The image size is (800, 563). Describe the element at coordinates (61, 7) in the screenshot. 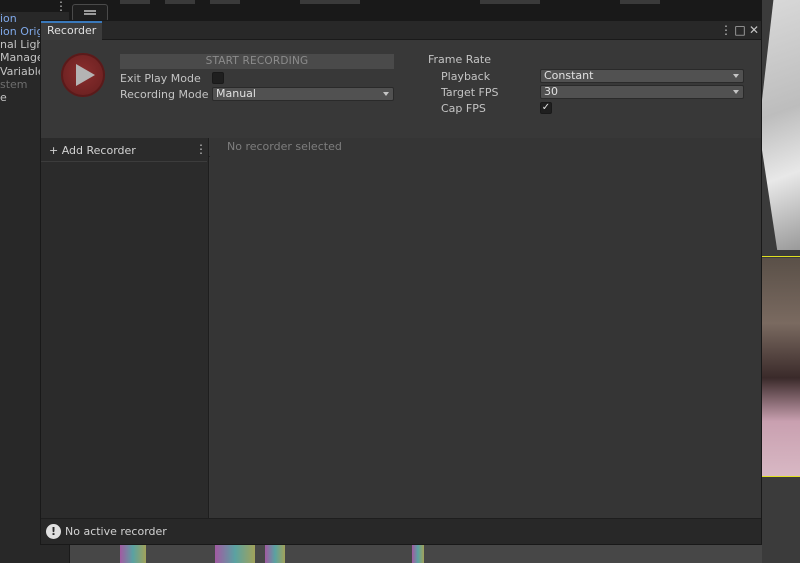

I see `hierarchy-menu-icon: ⋮` at that location.